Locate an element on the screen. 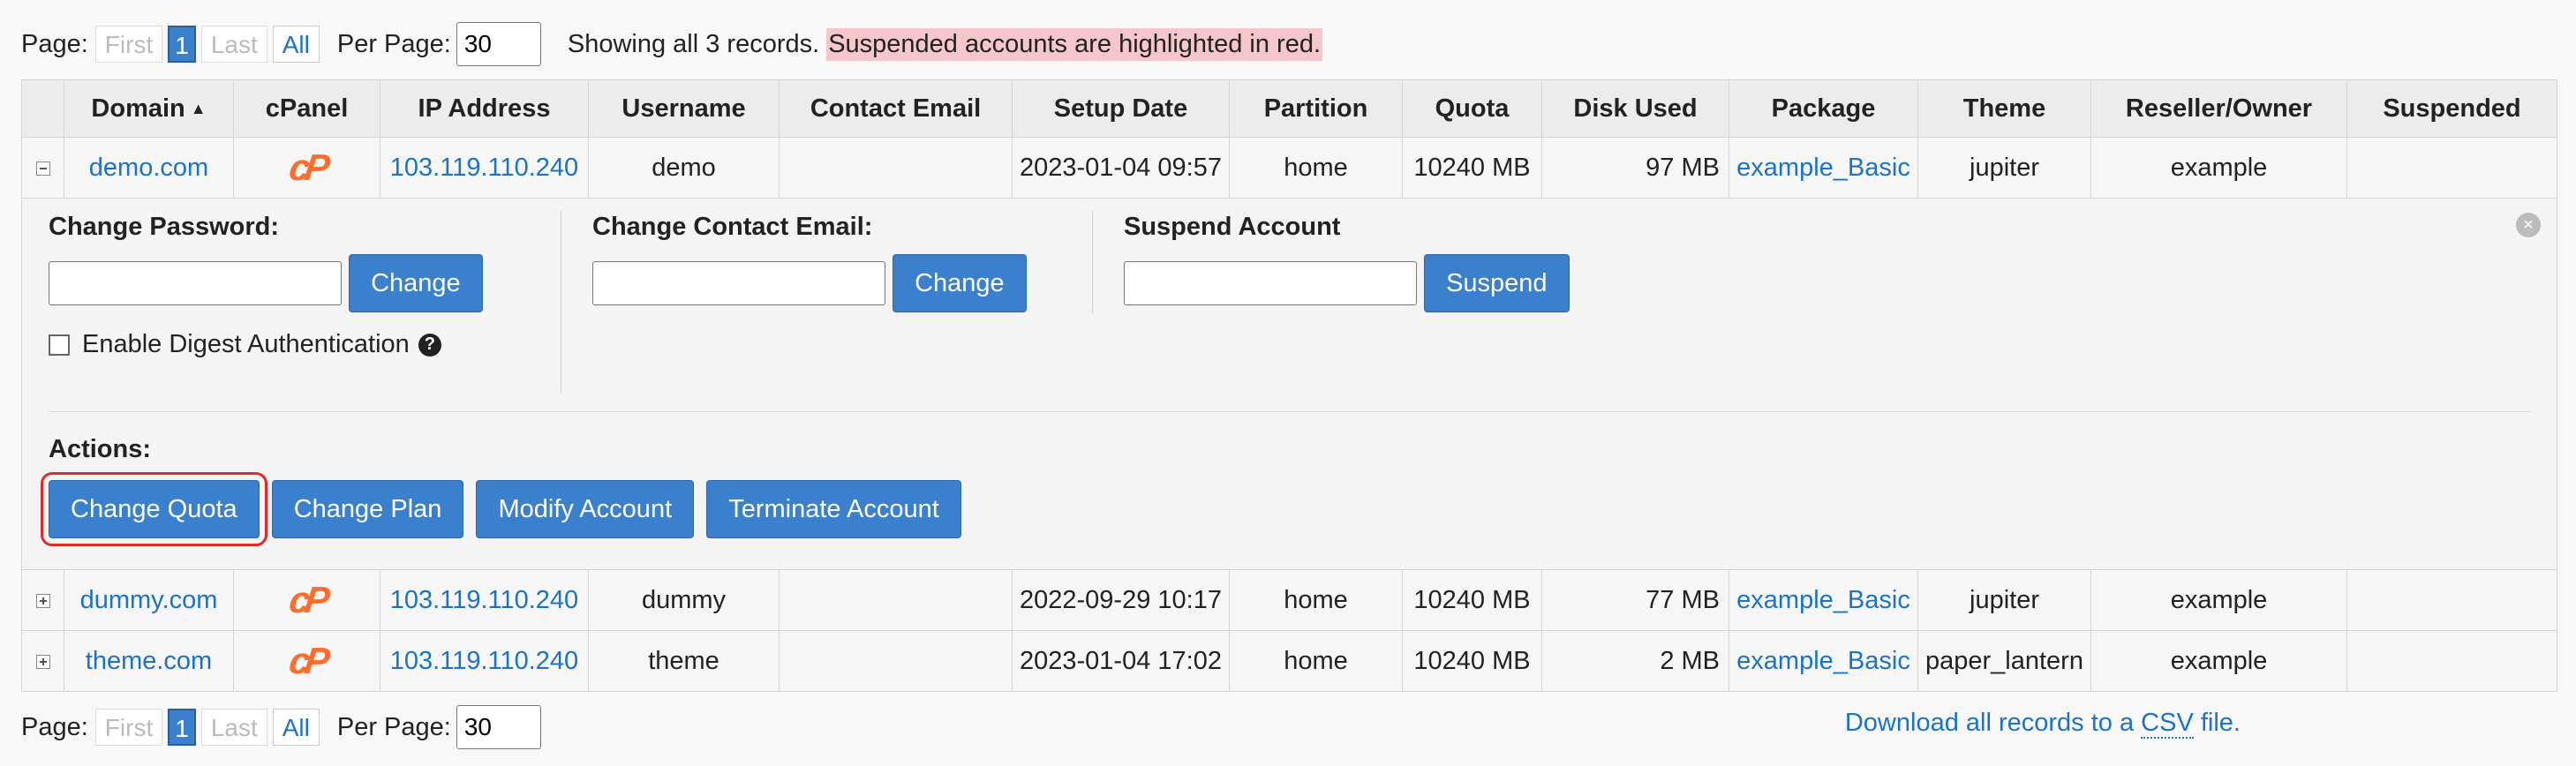 The image size is (2576, 766). theme-cell: paper_lantern is located at coordinates (2004, 661).